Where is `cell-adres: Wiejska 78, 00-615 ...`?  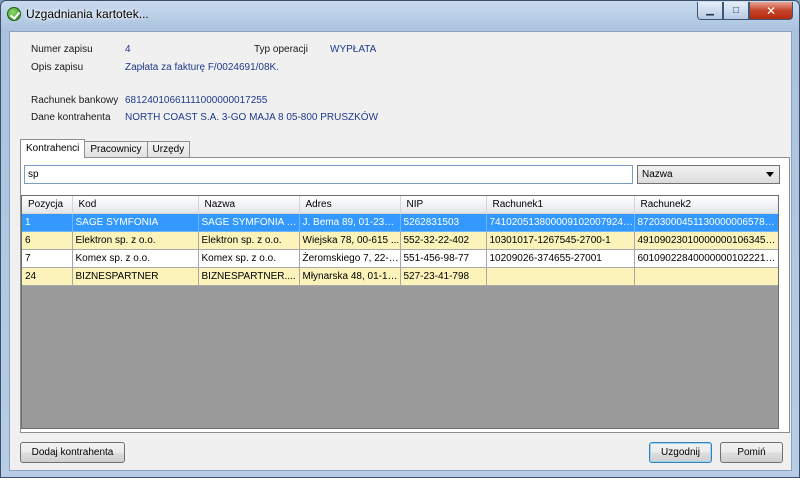 cell-adres: Wiejska 78, 00-615 ... is located at coordinates (350, 240).